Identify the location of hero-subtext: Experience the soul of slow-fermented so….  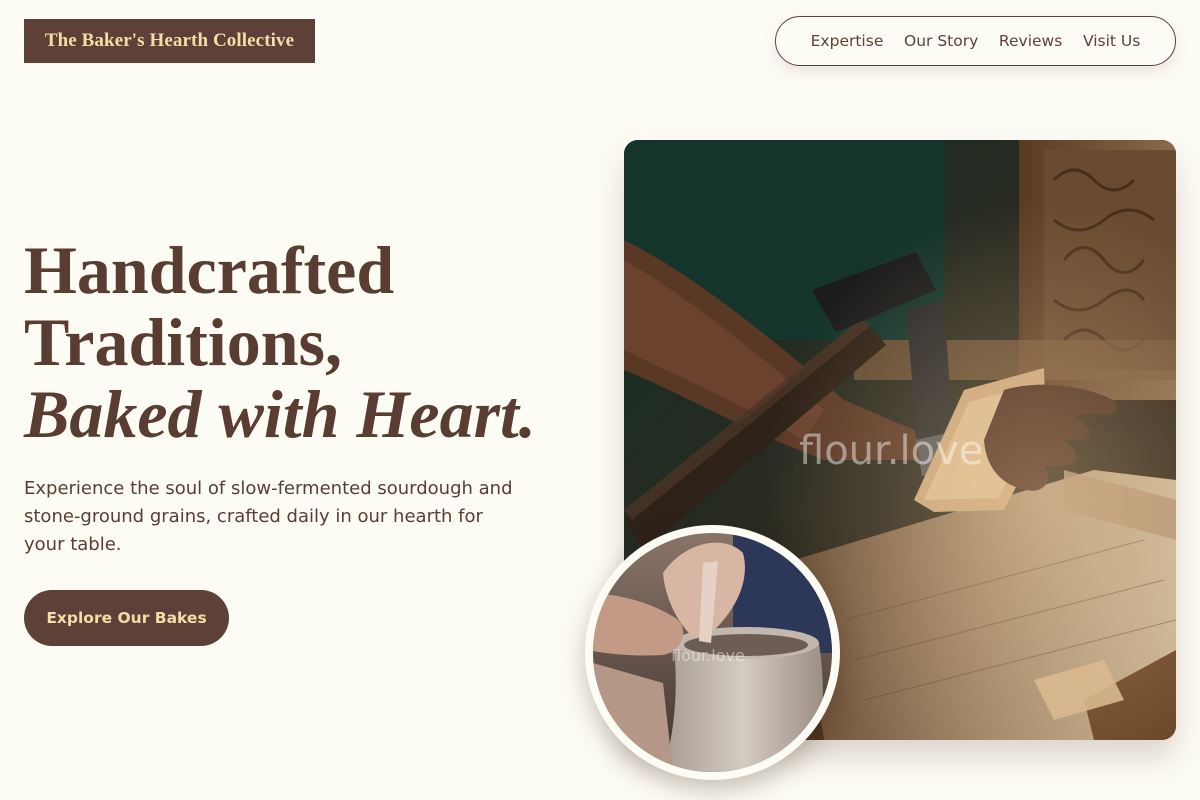
(268, 516).